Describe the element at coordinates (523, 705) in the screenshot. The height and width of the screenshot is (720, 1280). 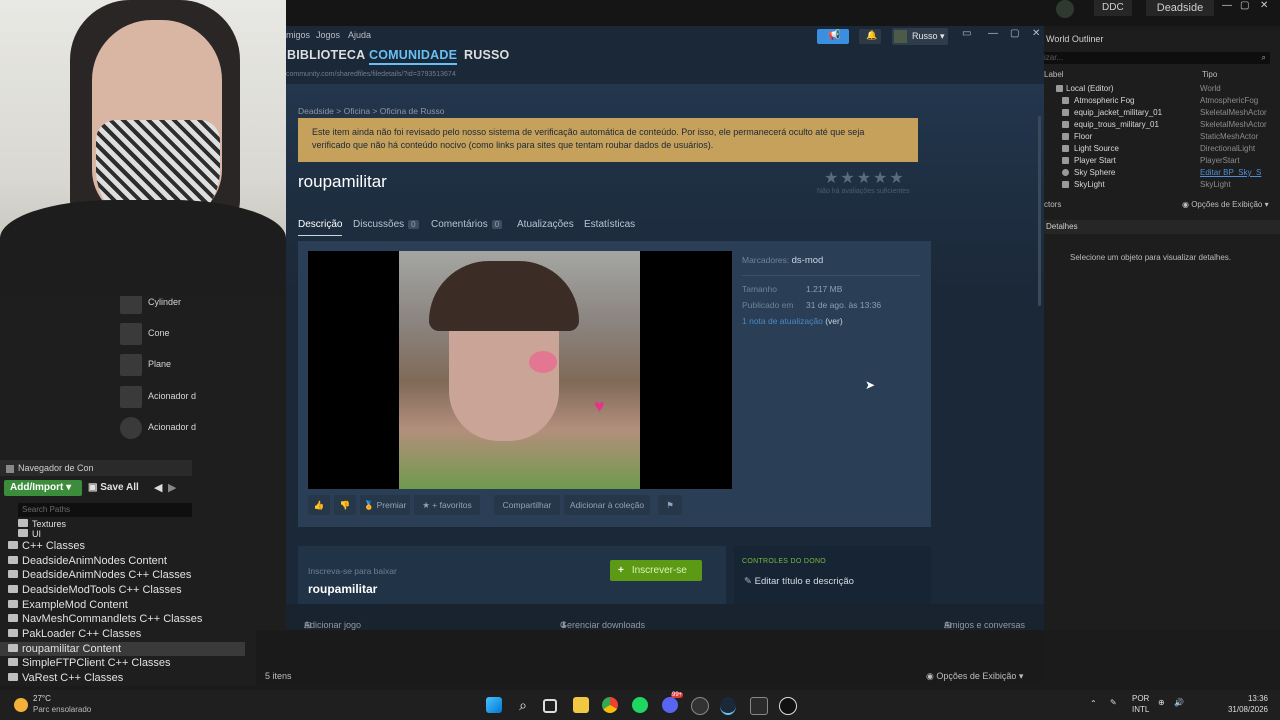
I see `search-icon: ⌕` at that location.